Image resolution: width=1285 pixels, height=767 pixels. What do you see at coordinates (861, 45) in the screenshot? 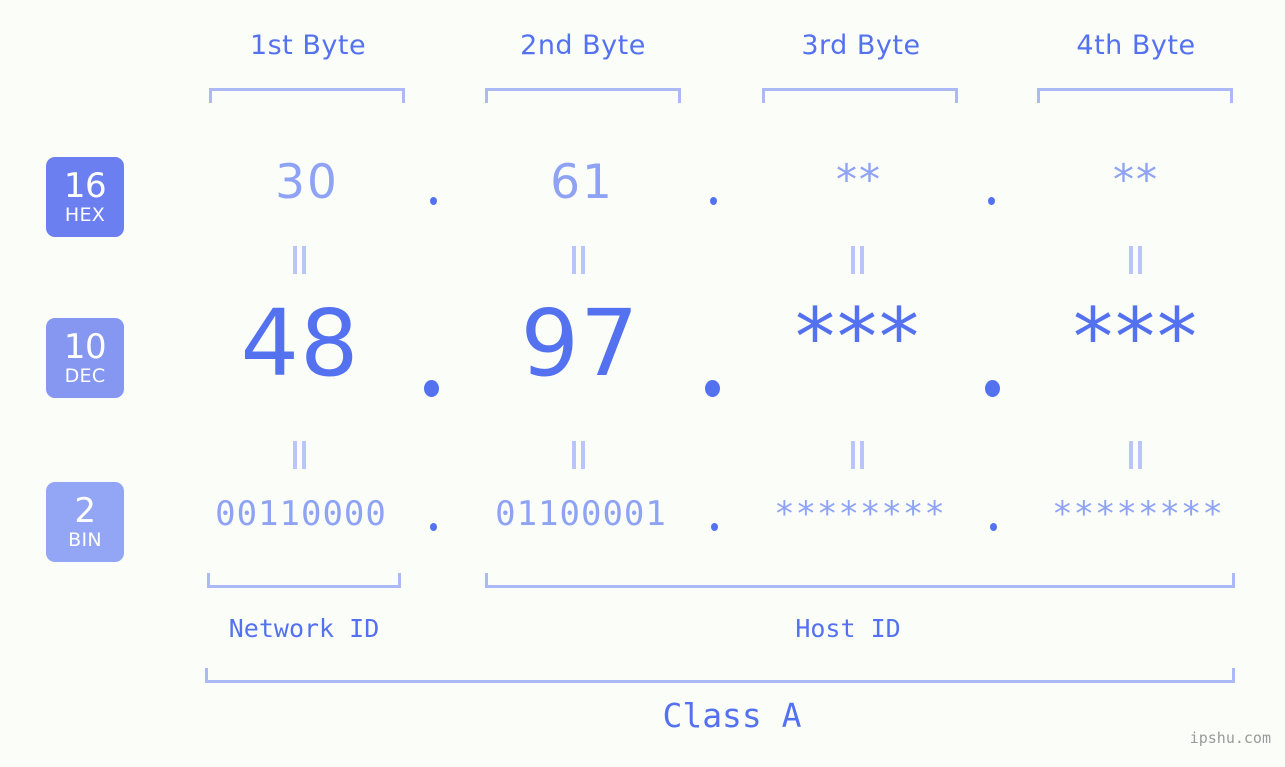
I see `byte-header-label-3: 3rd Byte` at bounding box center [861, 45].